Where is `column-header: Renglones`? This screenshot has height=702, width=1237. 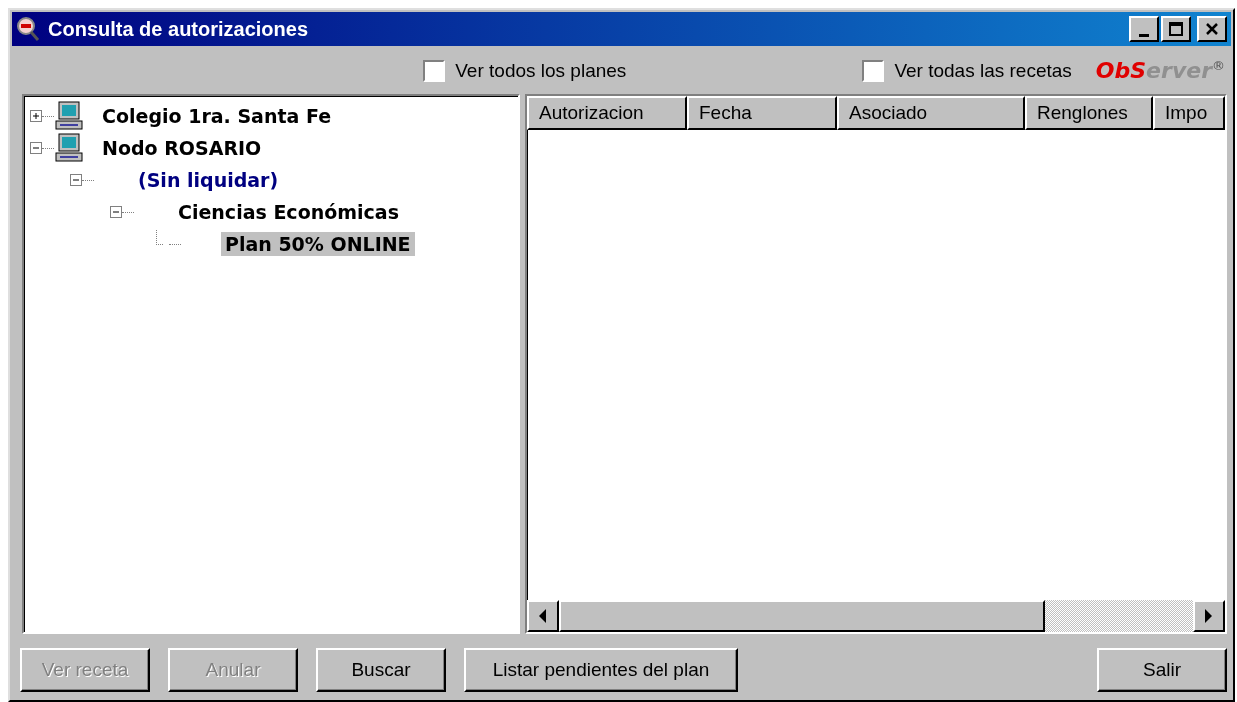
column-header: Renglones is located at coordinates (1089, 113).